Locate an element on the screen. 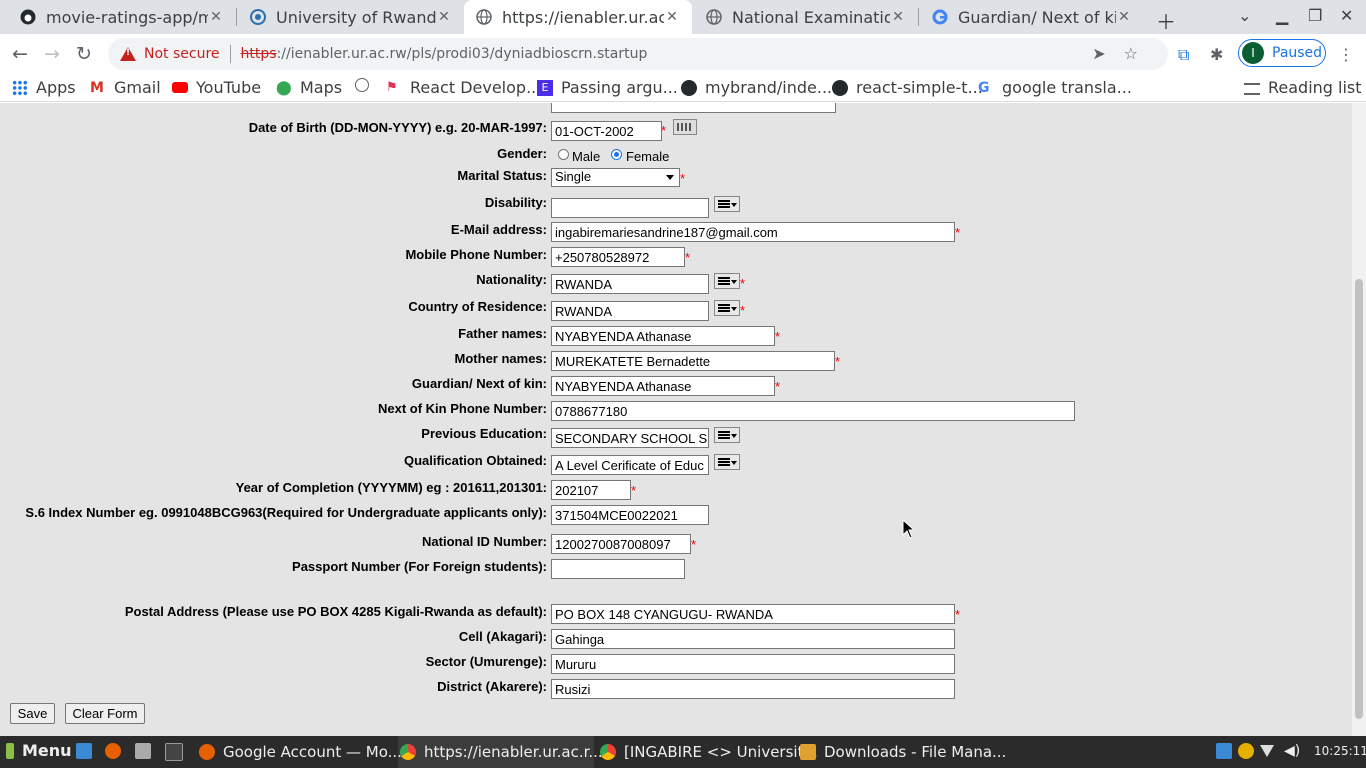 The height and width of the screenshot is (768, 1366). chrome-icon is located at coordinates (408, 752).